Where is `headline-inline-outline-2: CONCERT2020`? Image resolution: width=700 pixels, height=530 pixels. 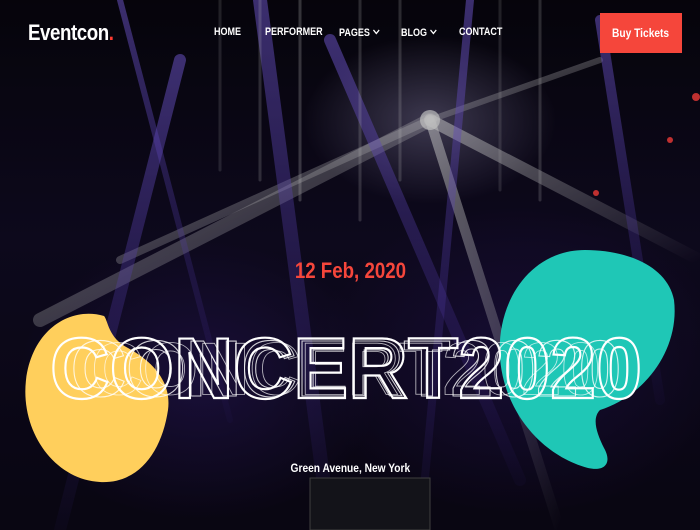 headline-inline-outline-2: CONCERT2020 is located at coordinates (345, 368).